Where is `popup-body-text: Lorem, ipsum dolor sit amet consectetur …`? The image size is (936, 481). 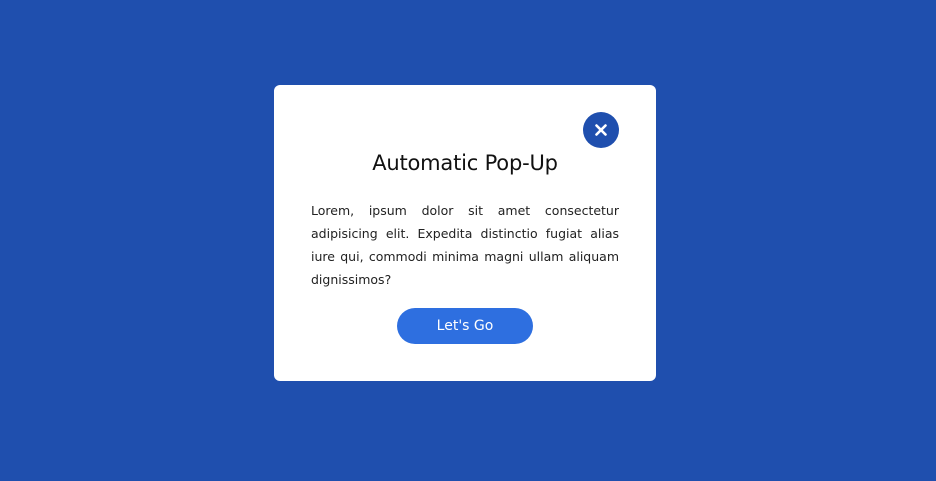
popup-body-text: Lorem, ipsum dolor sit amet consectetur … is located at coordinates (465, 245).